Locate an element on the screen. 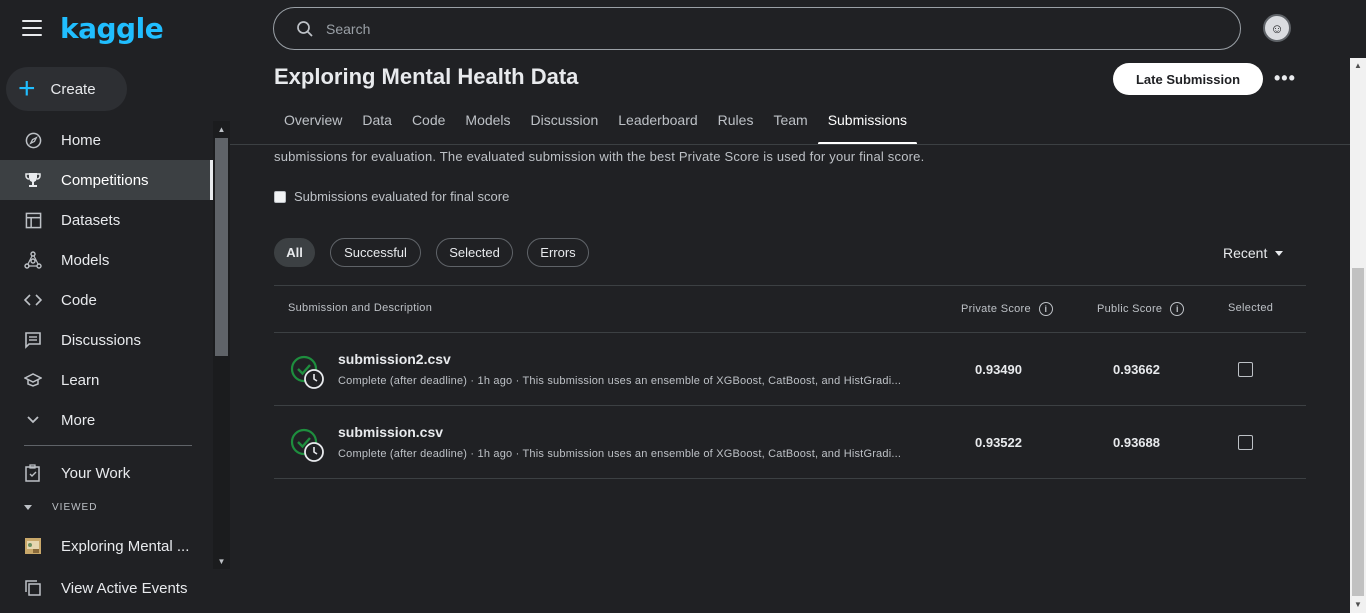 This screenshot has width=1366, height=613. sidebar-item-more: More is located at coordinates (106, 420).